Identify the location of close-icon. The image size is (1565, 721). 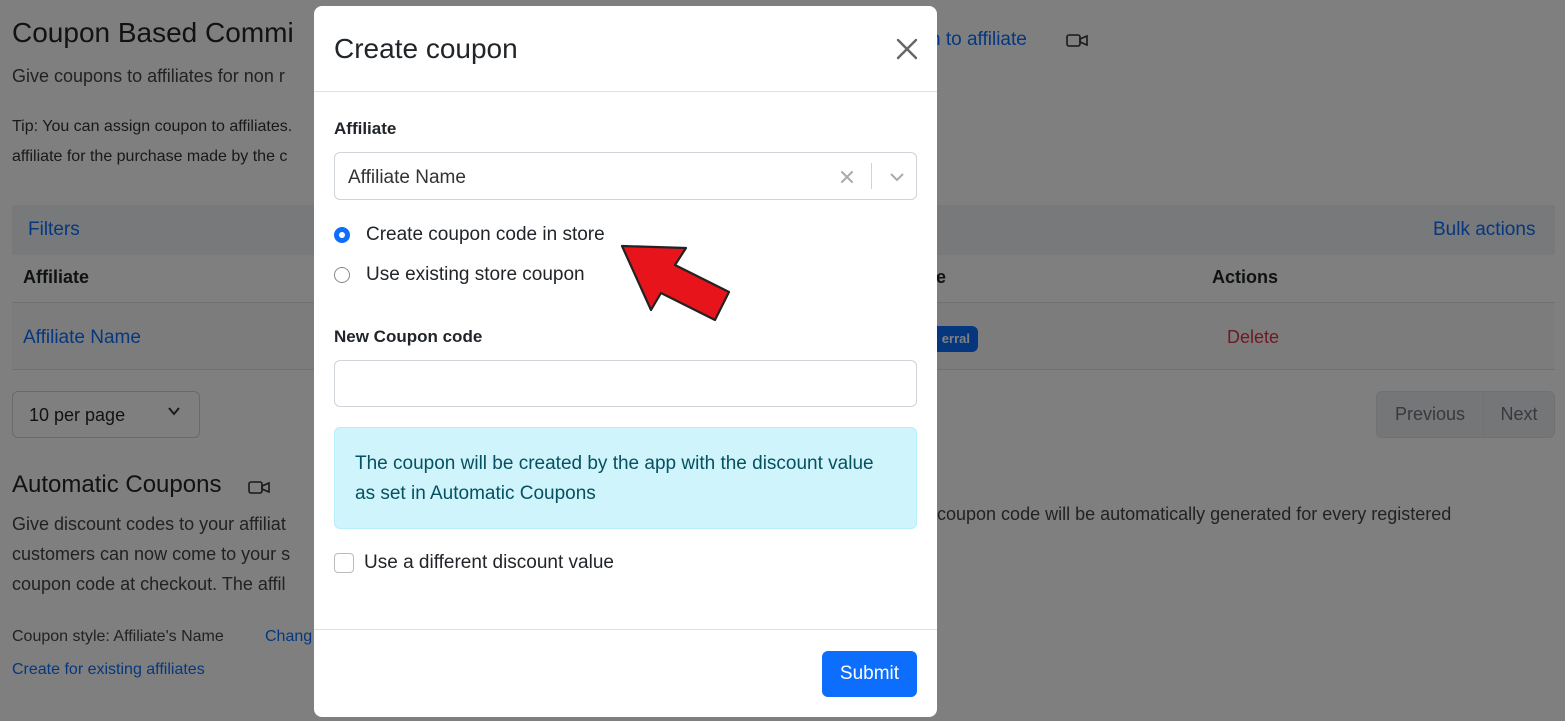
(907, 49).